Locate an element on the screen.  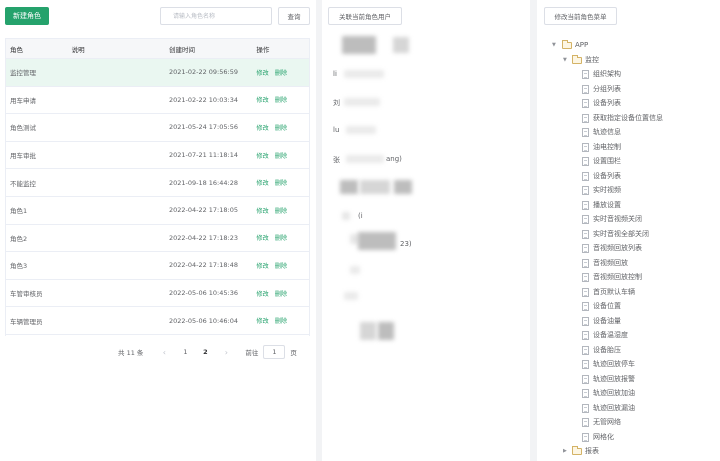
role-created: 2022-04-22 17:18:23 is located at coordinates (203, 237).